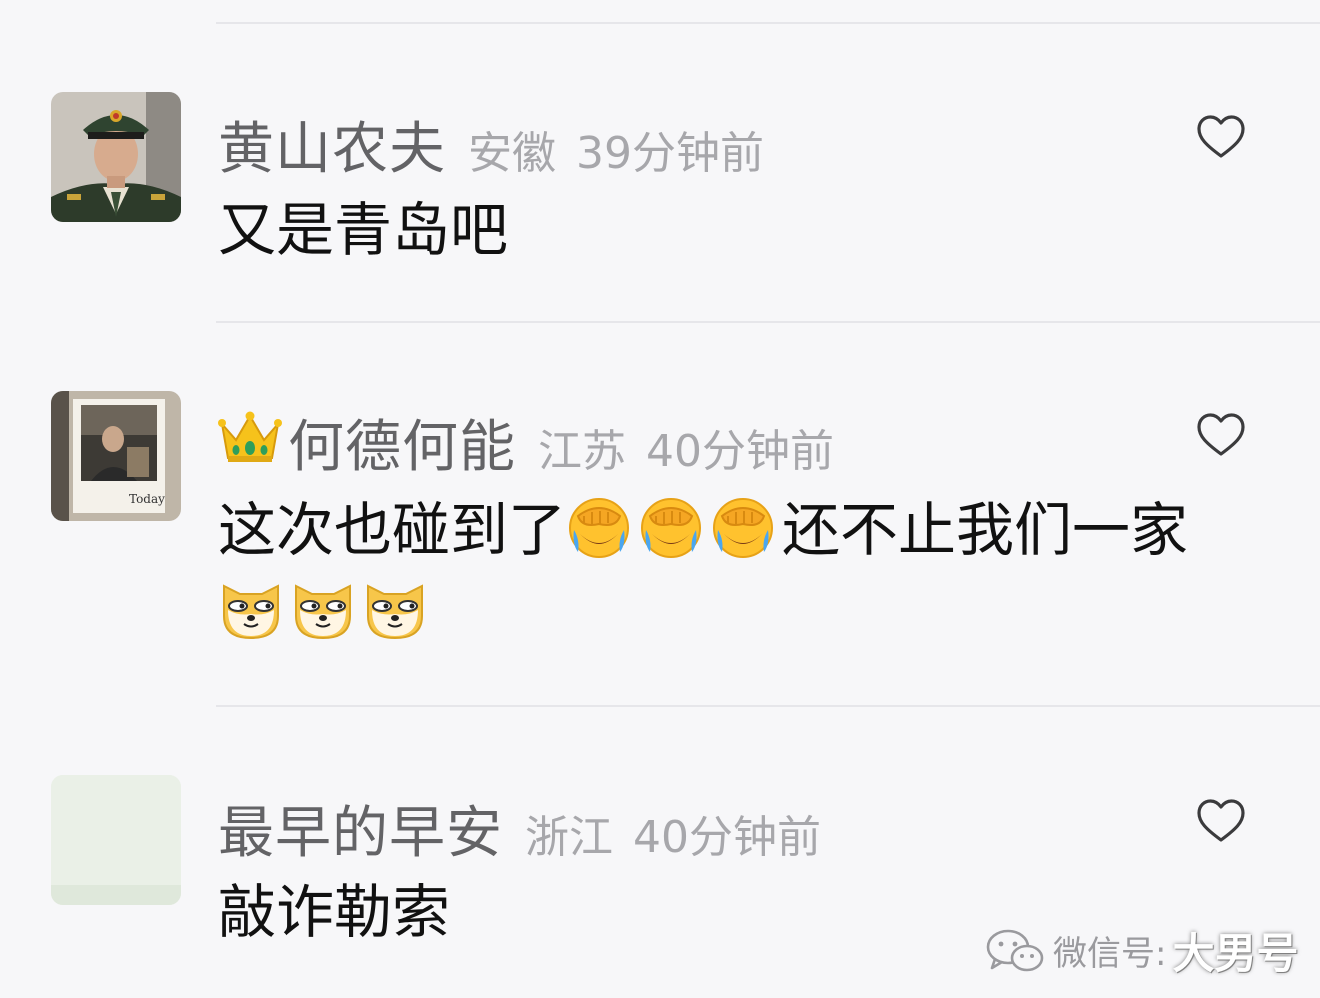 The image size is (1320, 998). I want to click on watermark-brand: 大男号, so click(1235, 953).